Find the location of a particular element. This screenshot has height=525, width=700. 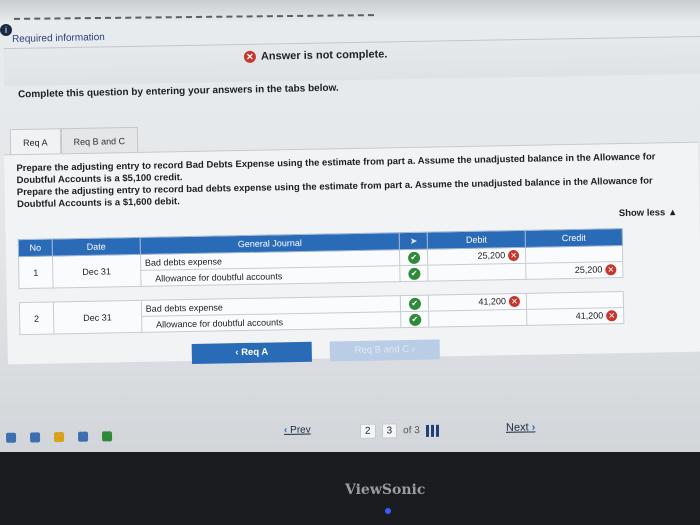

col-credit: Credit is located at coordinates (574, 238).